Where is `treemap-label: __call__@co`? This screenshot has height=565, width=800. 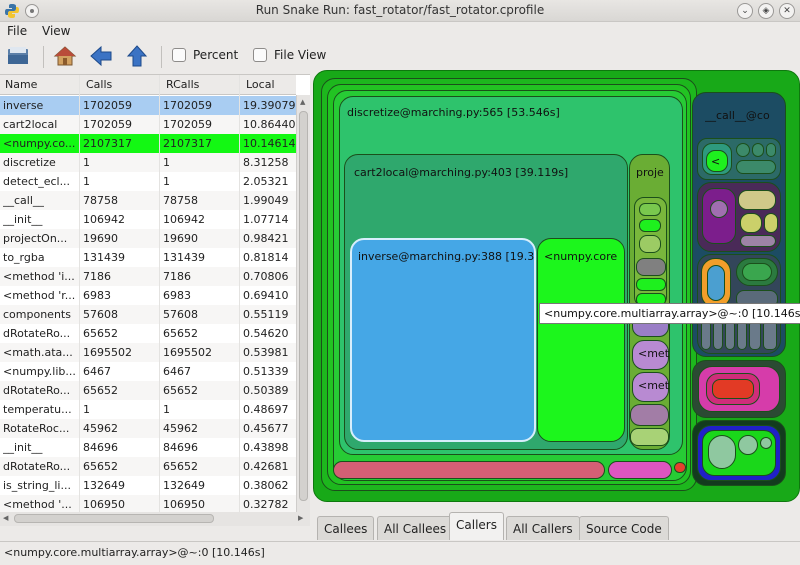
treemap-label: __call__@co is located at coordinates (737, 115).